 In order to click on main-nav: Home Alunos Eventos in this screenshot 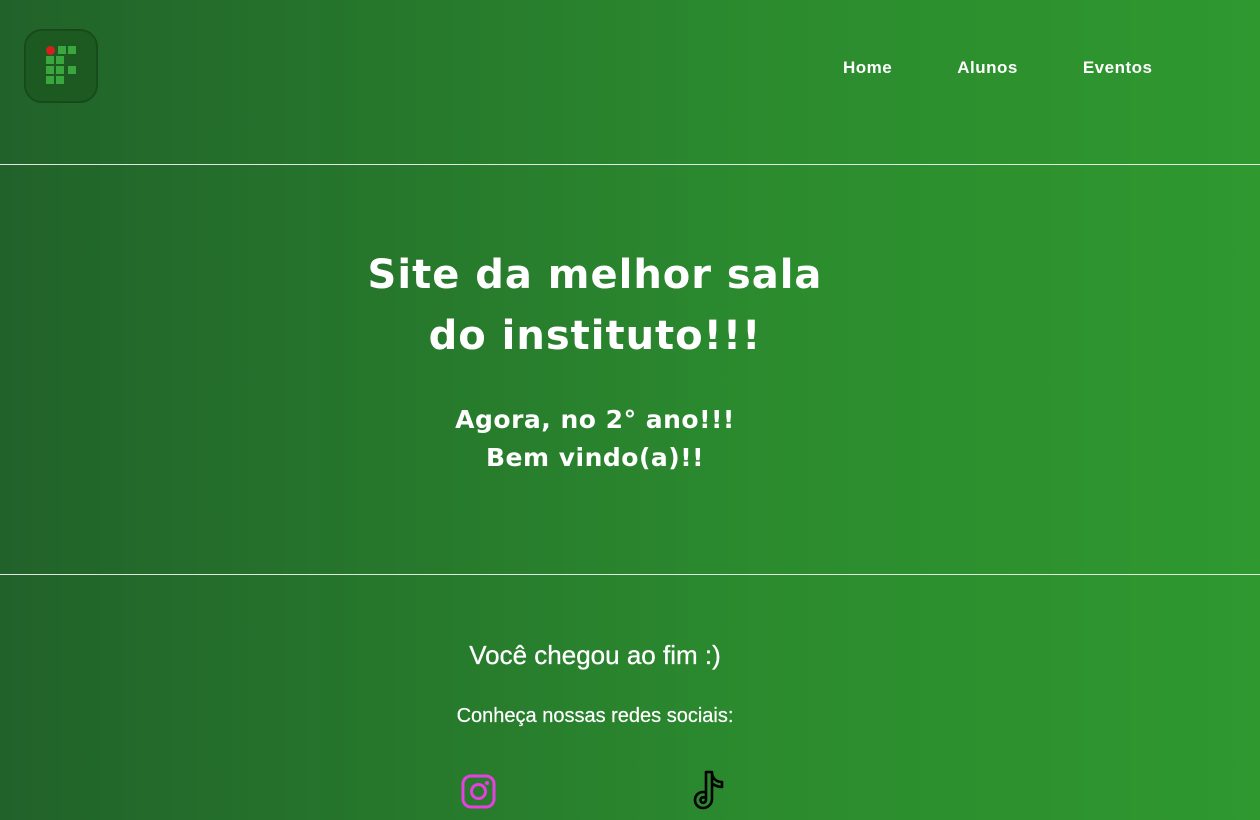, I will do `click(997, 68)`.